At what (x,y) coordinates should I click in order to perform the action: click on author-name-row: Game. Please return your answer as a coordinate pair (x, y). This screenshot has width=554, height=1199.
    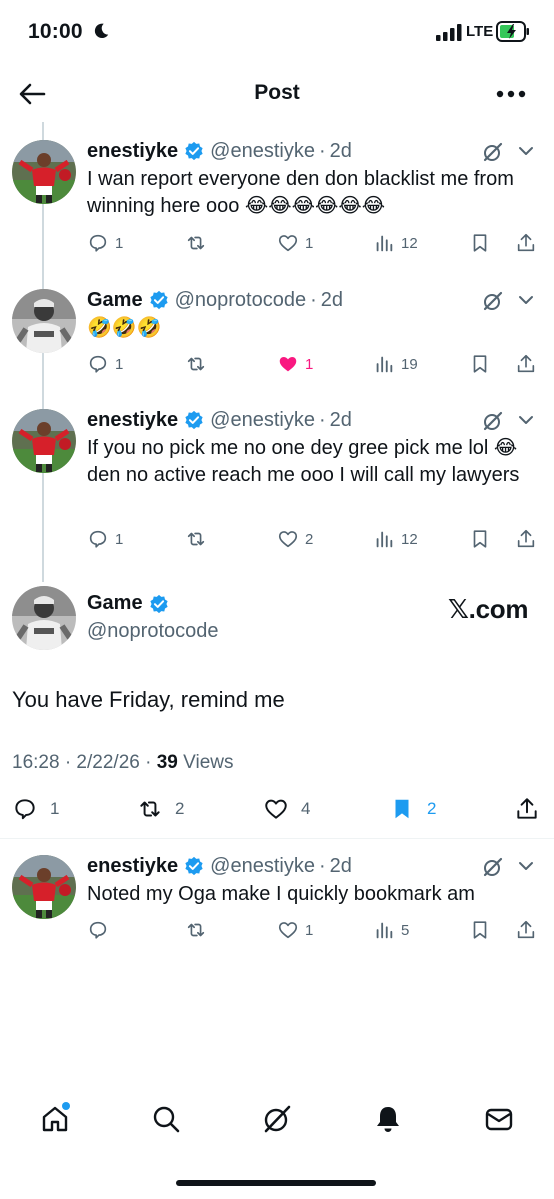
    Looking at the image, I should click on (131, 603).